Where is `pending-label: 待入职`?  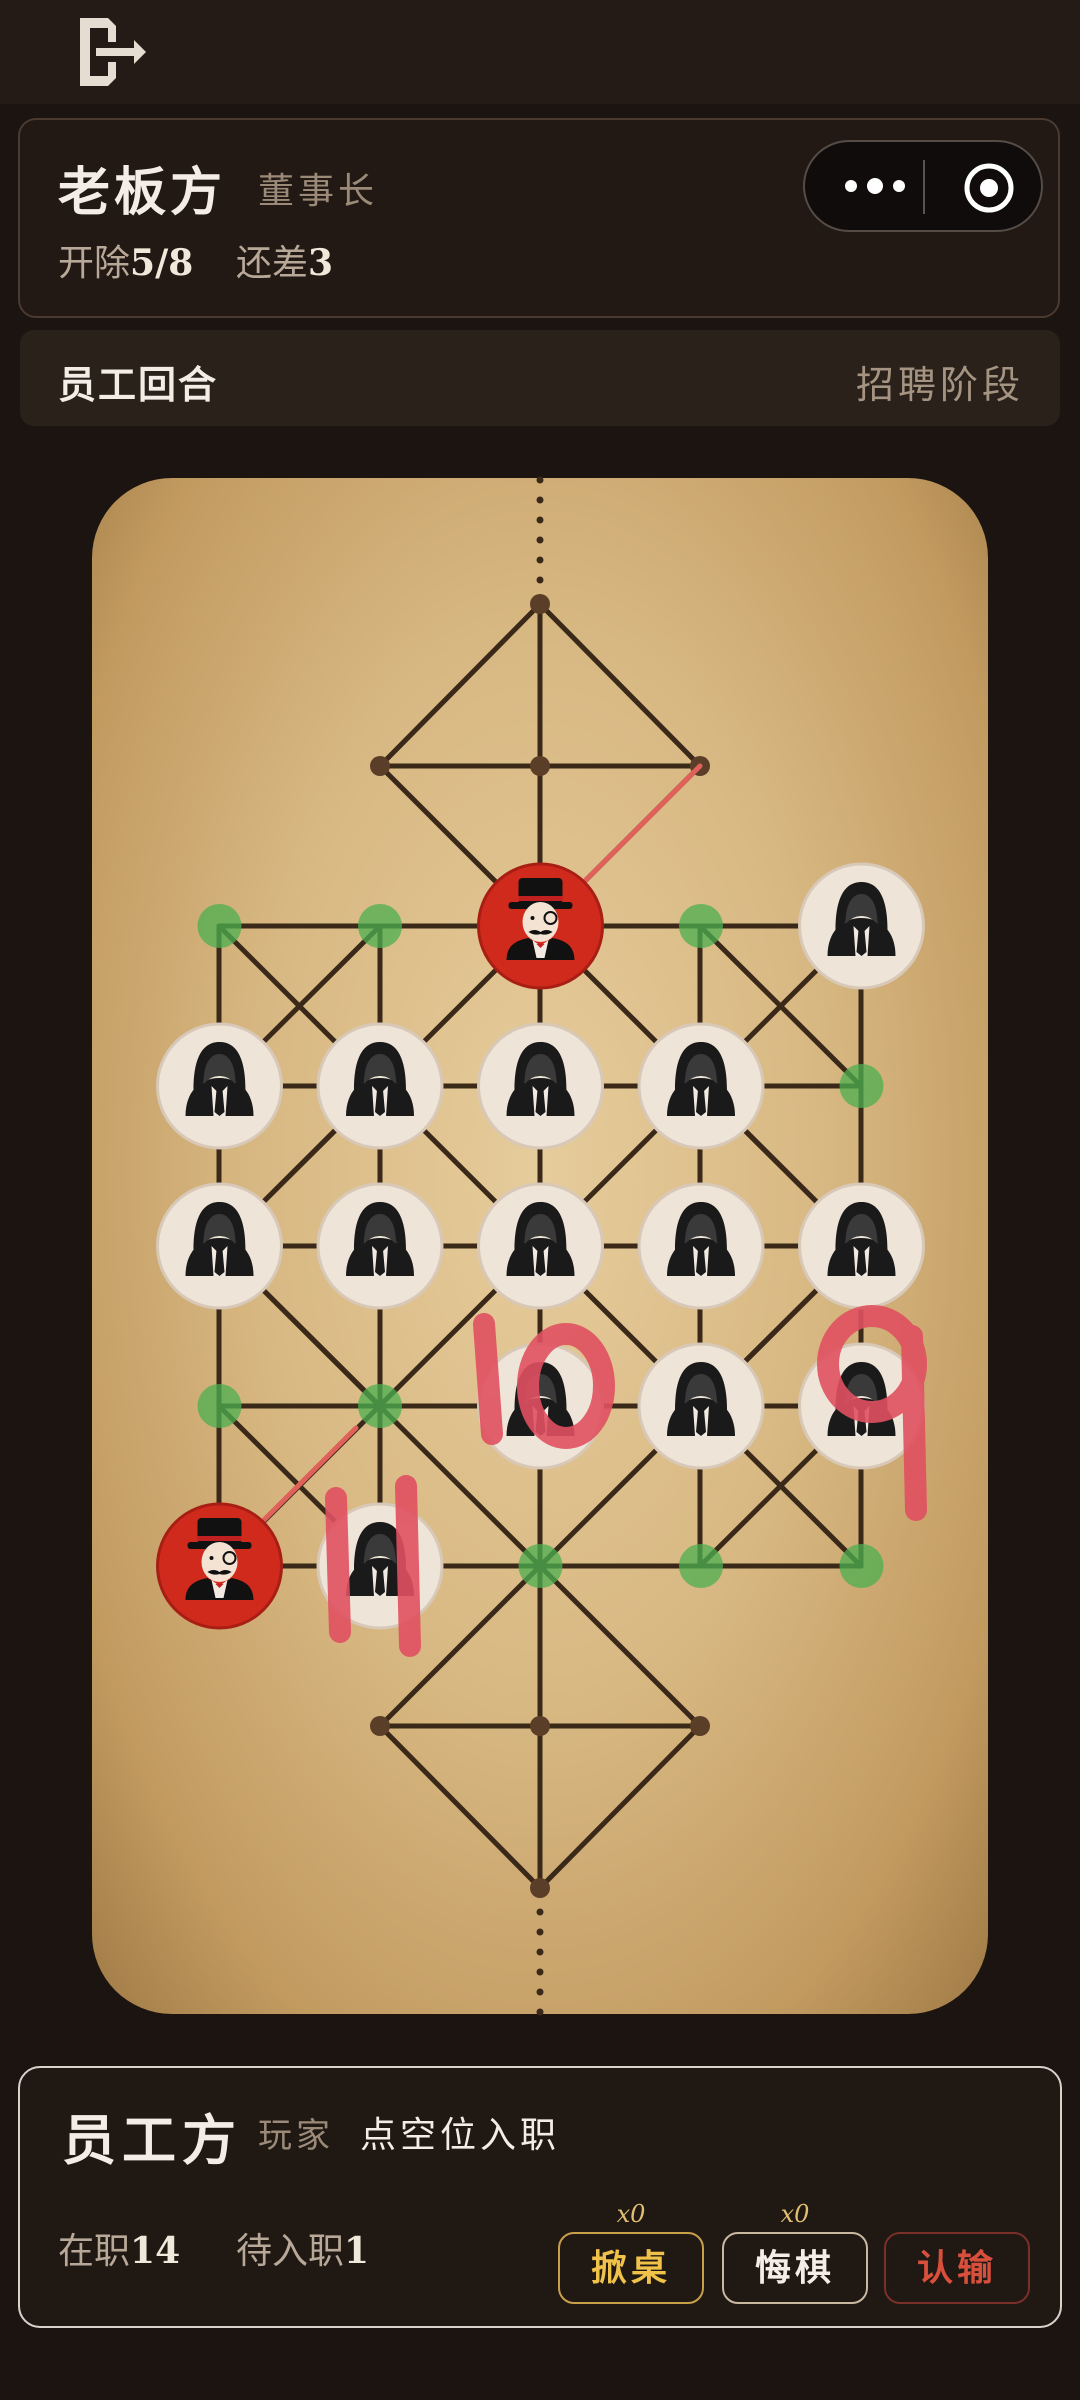 pending-label: 待入职 is located at coordinates (290, 2251).